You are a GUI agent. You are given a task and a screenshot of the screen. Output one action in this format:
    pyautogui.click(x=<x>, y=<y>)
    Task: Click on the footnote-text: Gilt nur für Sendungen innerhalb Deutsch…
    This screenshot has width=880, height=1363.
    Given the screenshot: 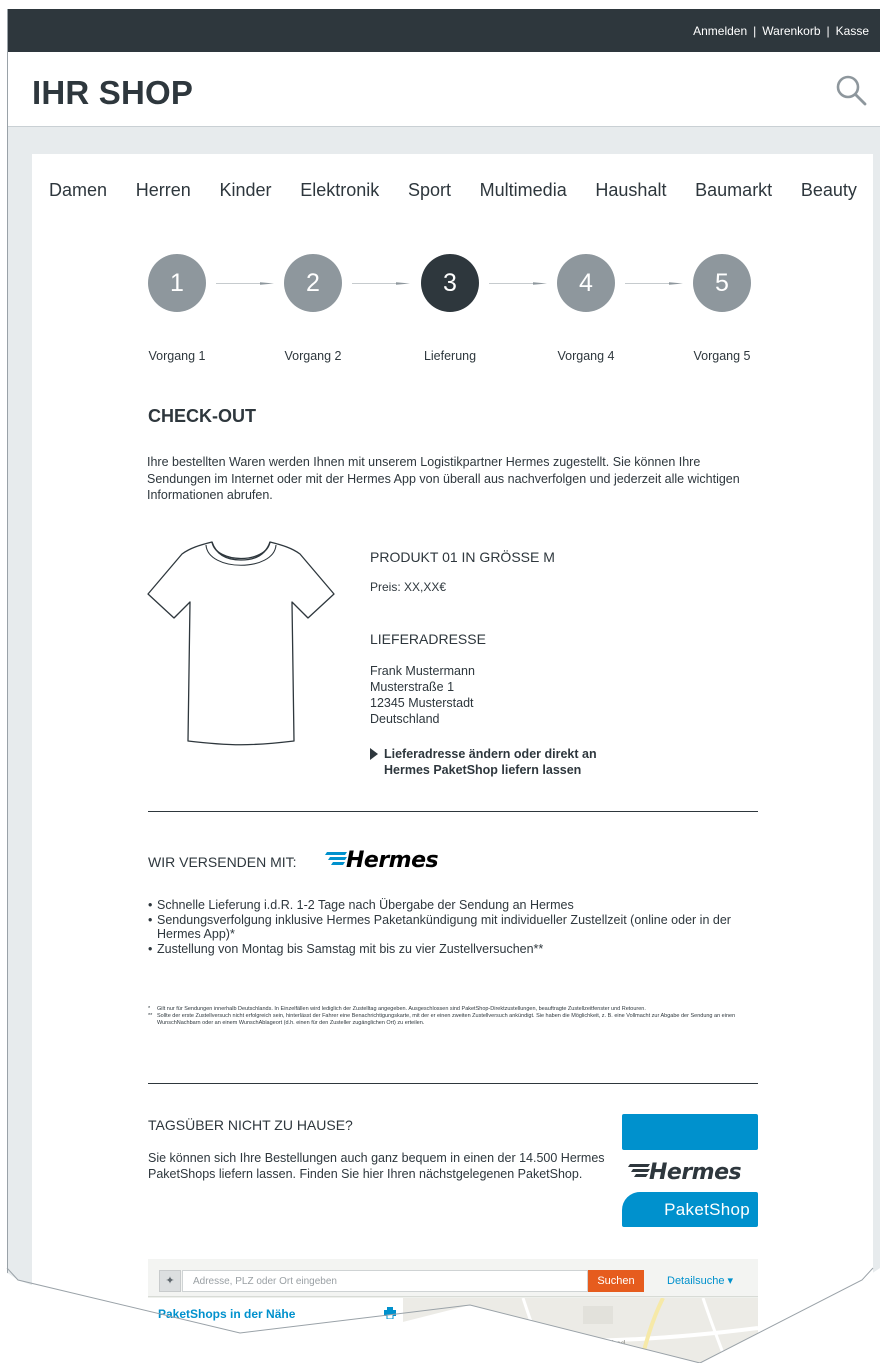 What is the action you would take?
    pyautogui.click(x=401, y=1009)
    